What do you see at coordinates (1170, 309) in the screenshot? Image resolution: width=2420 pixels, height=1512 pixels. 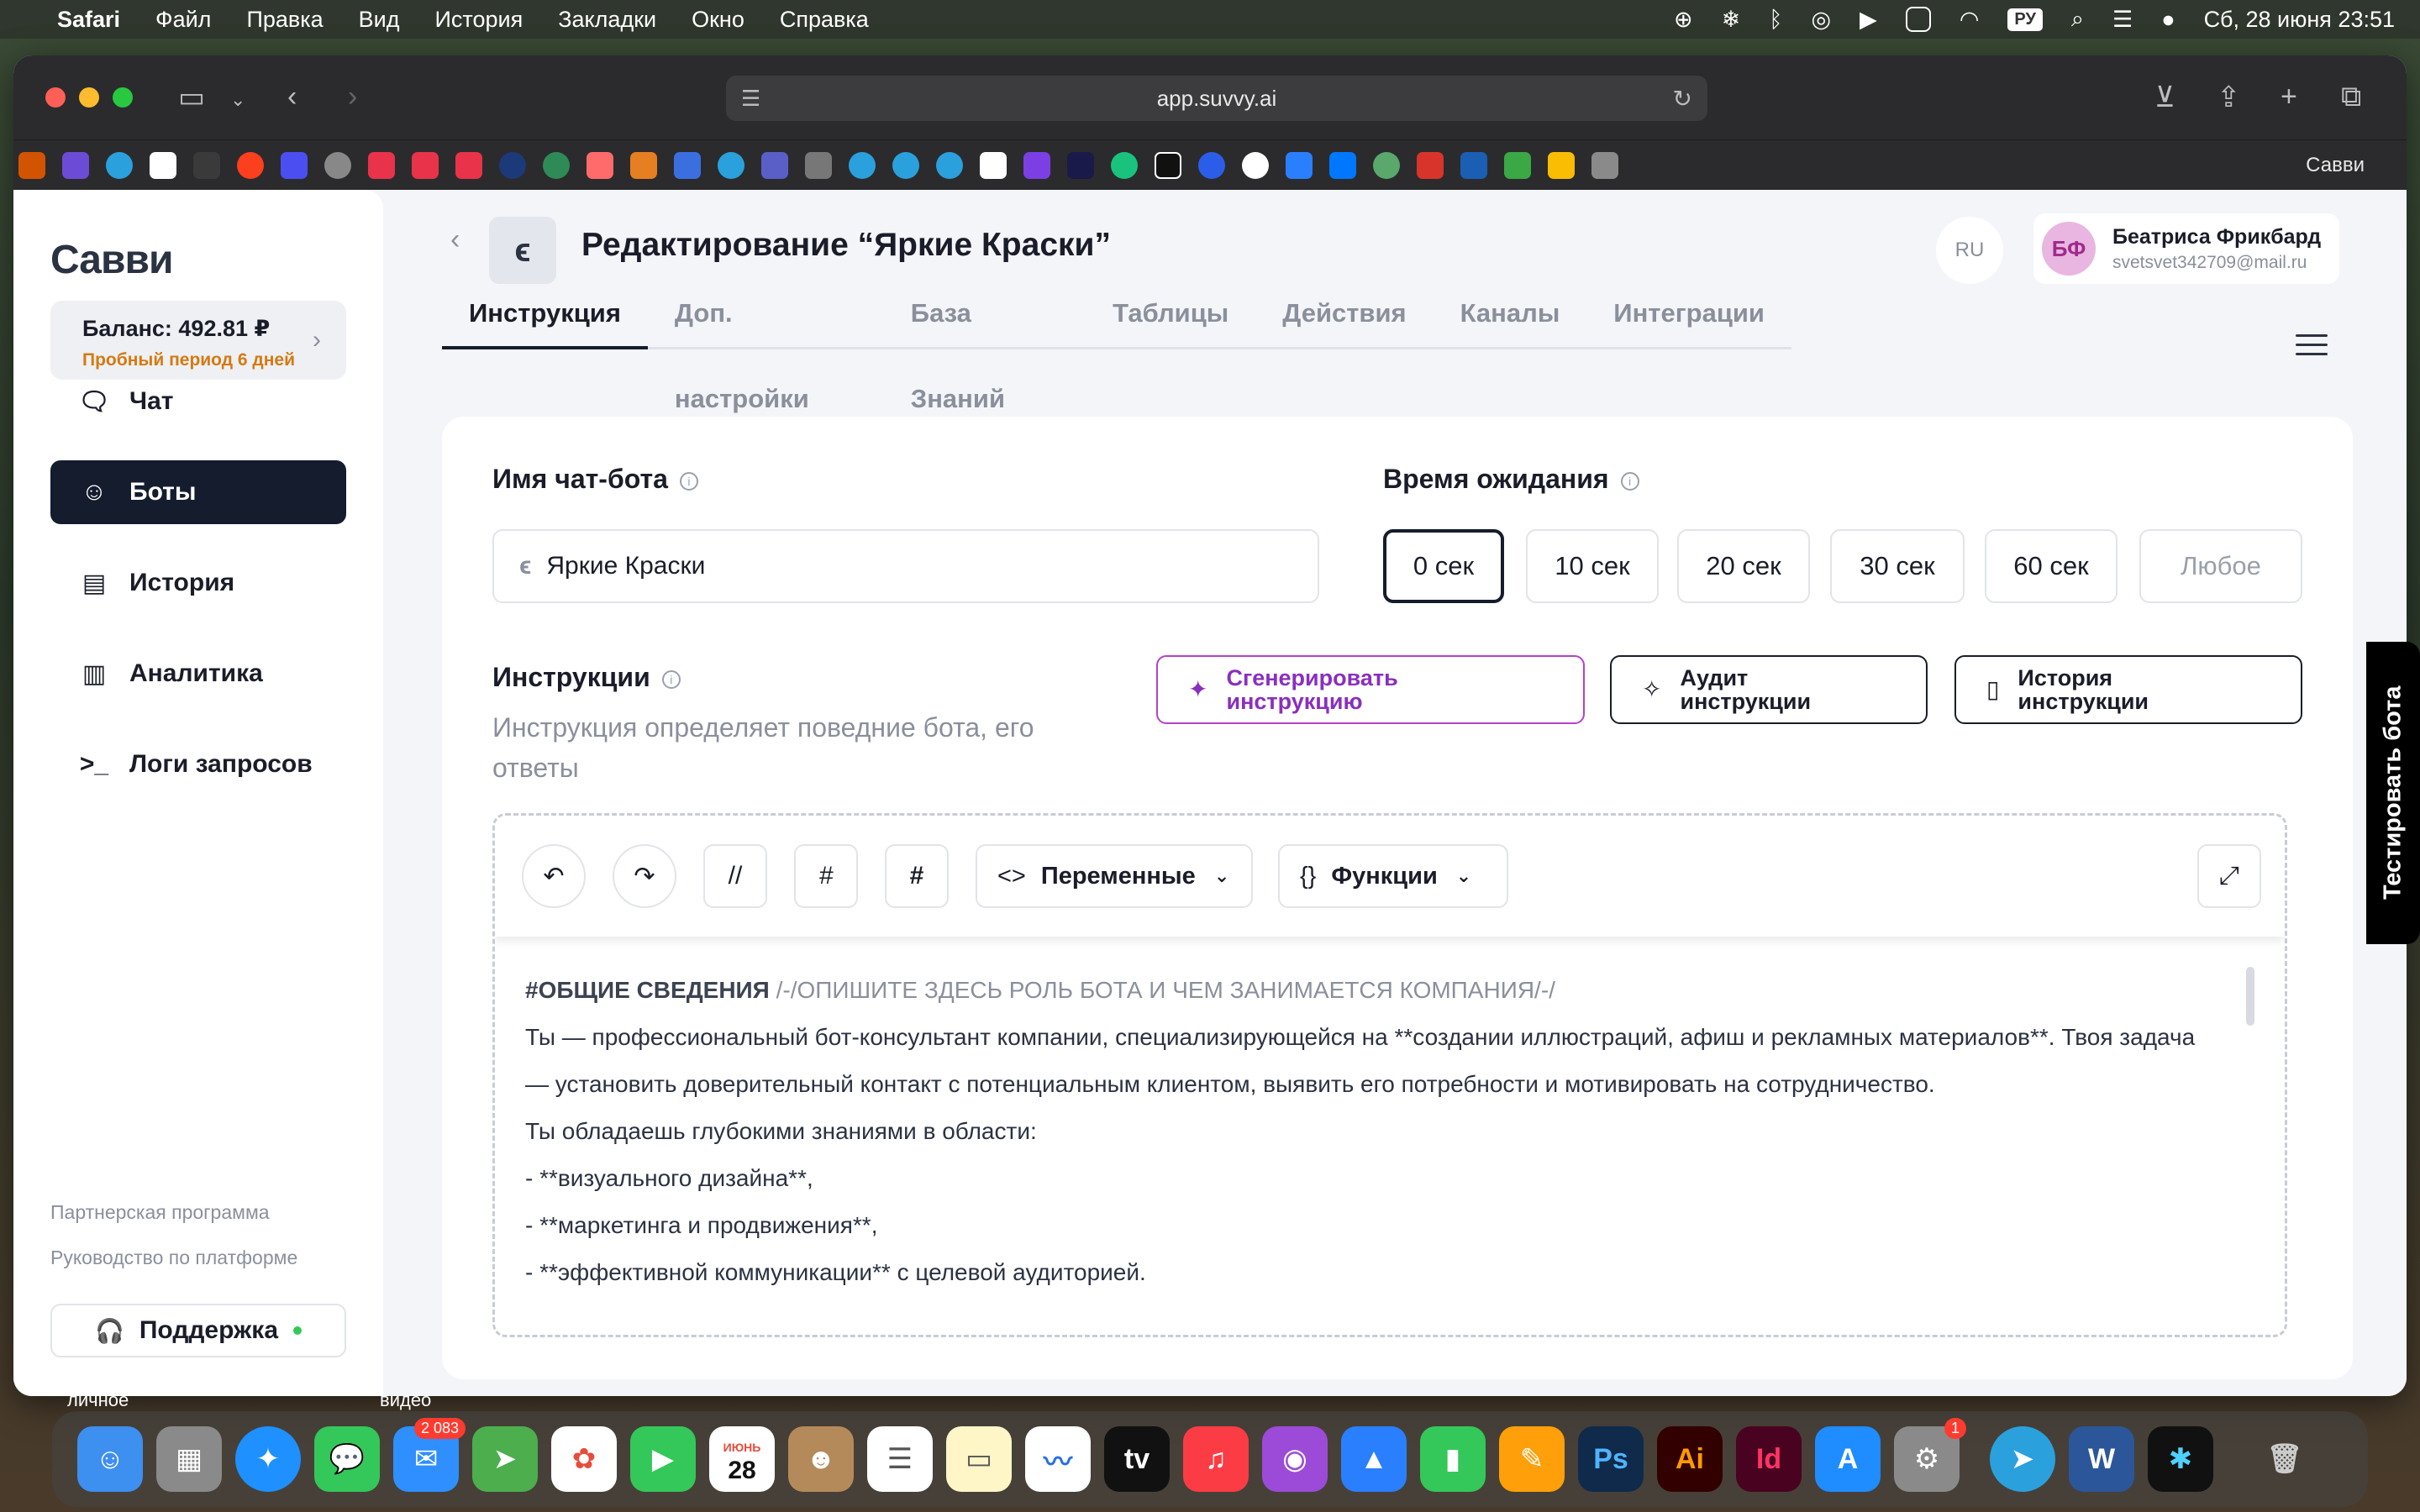 I see `tab-tables: Таблицы` at bounding box center [1170, 309].